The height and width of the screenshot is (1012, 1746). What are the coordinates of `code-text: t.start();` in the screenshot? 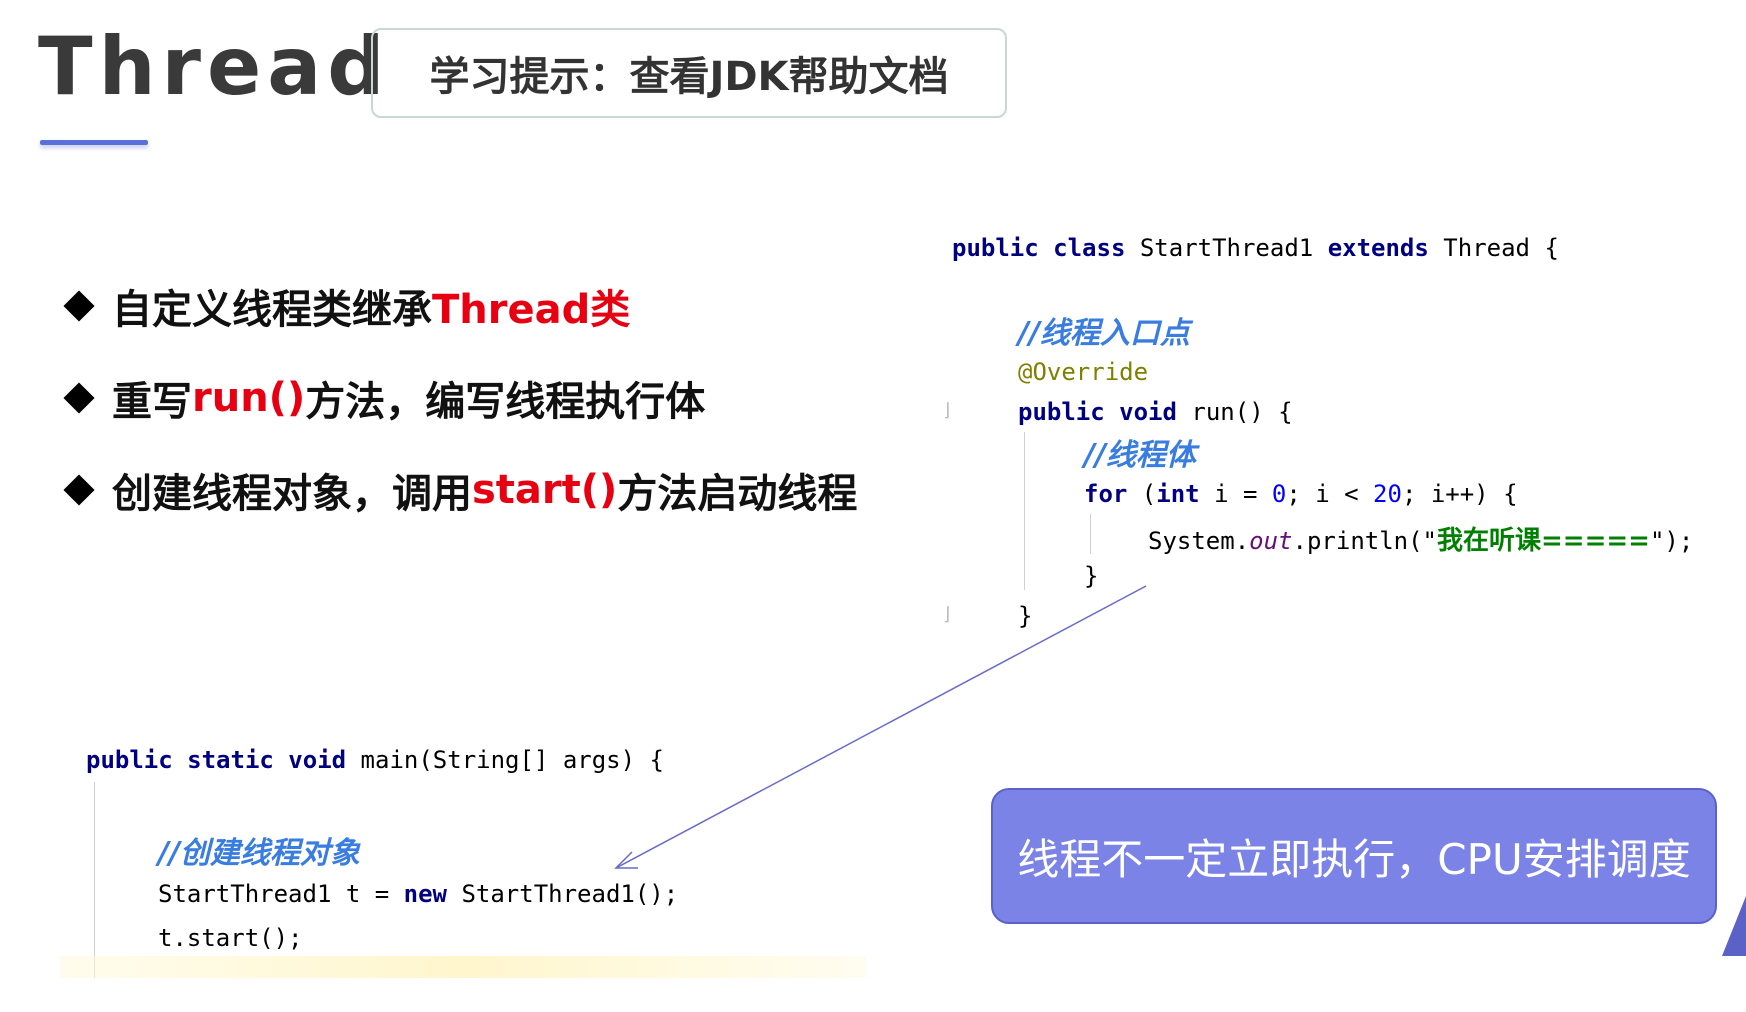 It's located at (230, 938).